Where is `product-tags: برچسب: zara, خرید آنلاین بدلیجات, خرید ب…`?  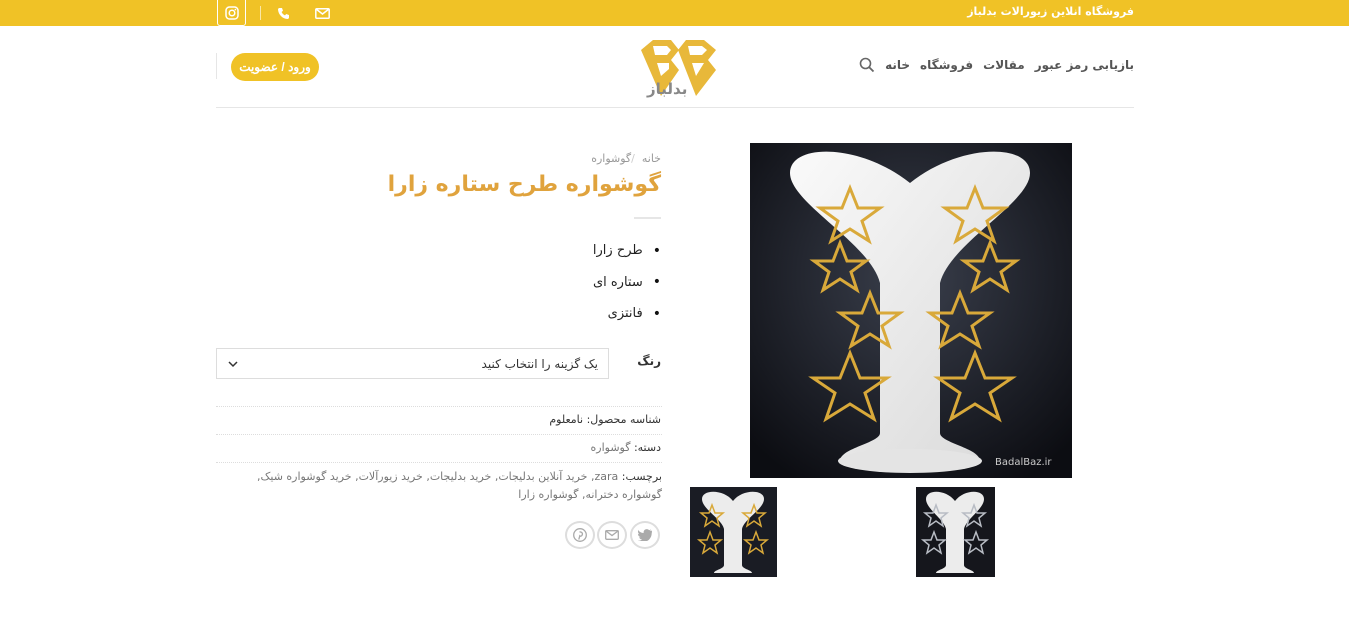 product-tags: برچسب: zara, خرید آنلاین بدلیجات, خرید ب… is located at coordinates (439, 486).